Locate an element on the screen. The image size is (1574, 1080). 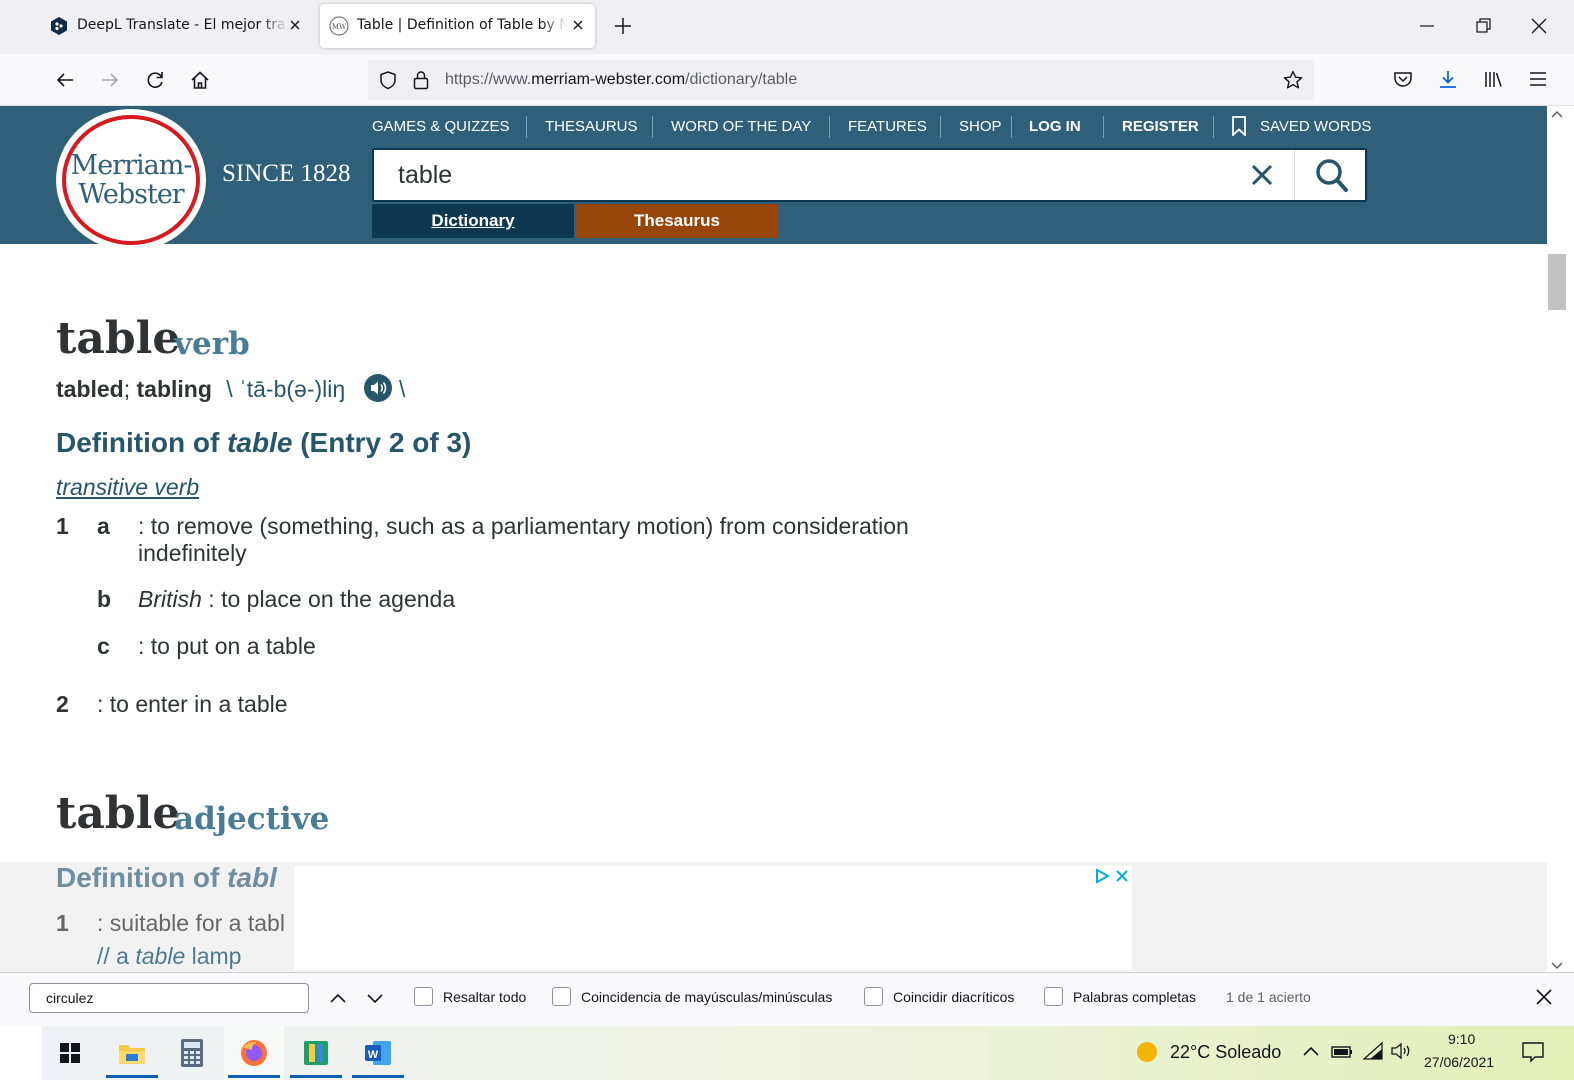
reload-icon is located at coordinates (155, 80).